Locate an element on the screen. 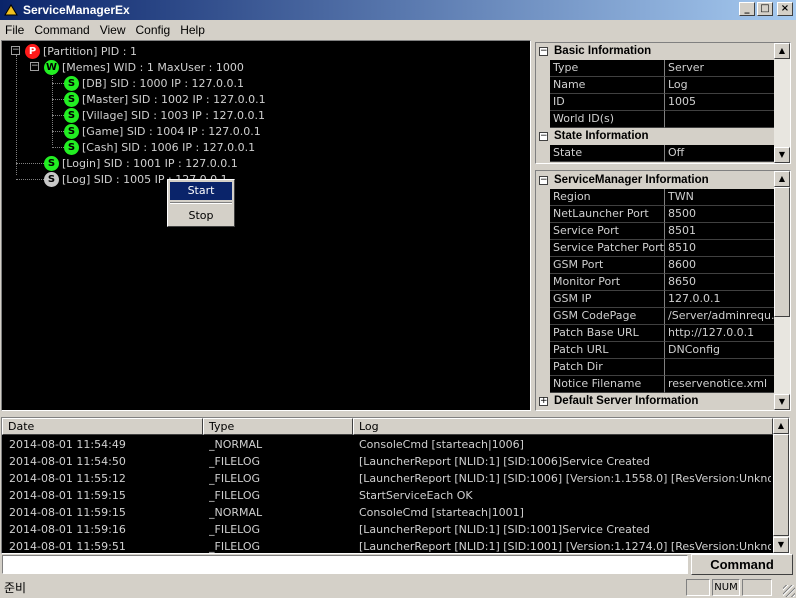 Image resolution: width=796 pixels, height=598 pixels. status-text: 준비 is located at coordinates (15, 588).